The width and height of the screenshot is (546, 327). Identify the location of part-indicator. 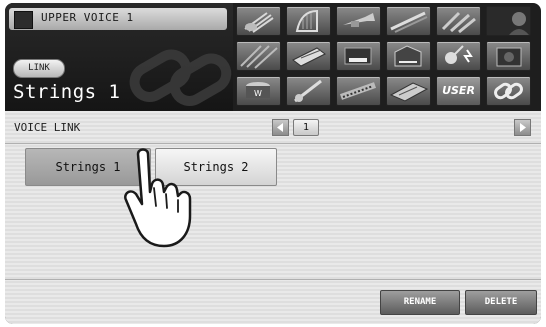
(23, 20).